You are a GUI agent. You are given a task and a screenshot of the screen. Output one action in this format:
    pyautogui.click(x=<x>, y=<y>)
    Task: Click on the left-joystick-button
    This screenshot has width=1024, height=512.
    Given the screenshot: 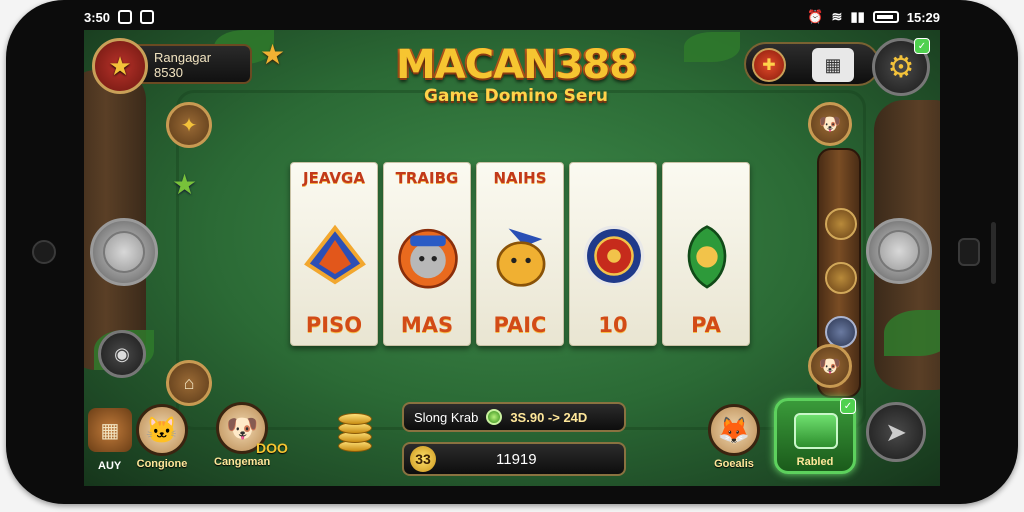 What is the action you would take?
    pyautogui.click(x=124, y=252)
    